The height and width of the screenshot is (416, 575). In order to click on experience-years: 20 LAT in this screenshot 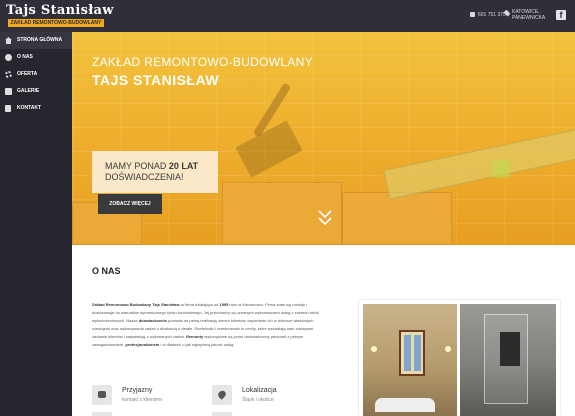, I will do `click(183, 166)`.